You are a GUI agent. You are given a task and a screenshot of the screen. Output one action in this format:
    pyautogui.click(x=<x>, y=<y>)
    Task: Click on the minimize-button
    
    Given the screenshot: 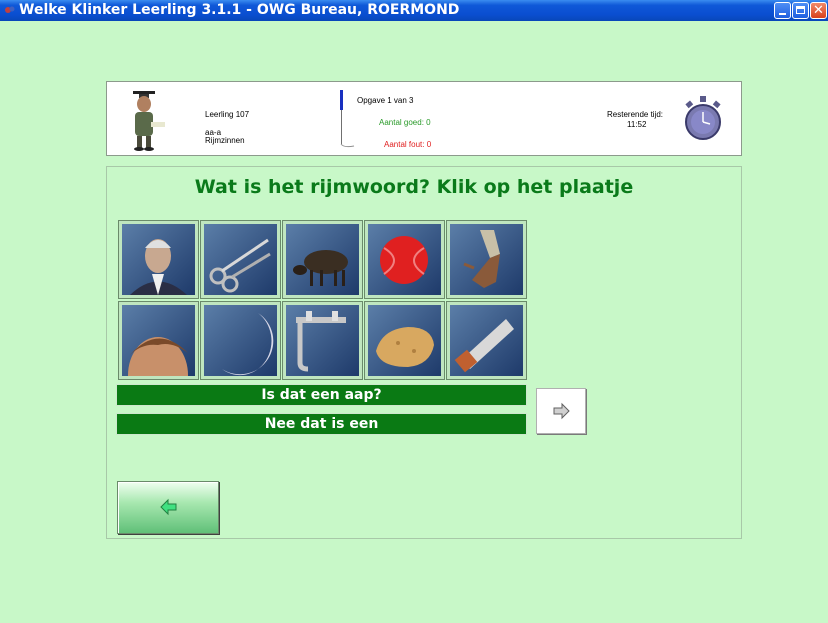 What is the action you would take?
    pyautogui.click(x=782, y=10)
    